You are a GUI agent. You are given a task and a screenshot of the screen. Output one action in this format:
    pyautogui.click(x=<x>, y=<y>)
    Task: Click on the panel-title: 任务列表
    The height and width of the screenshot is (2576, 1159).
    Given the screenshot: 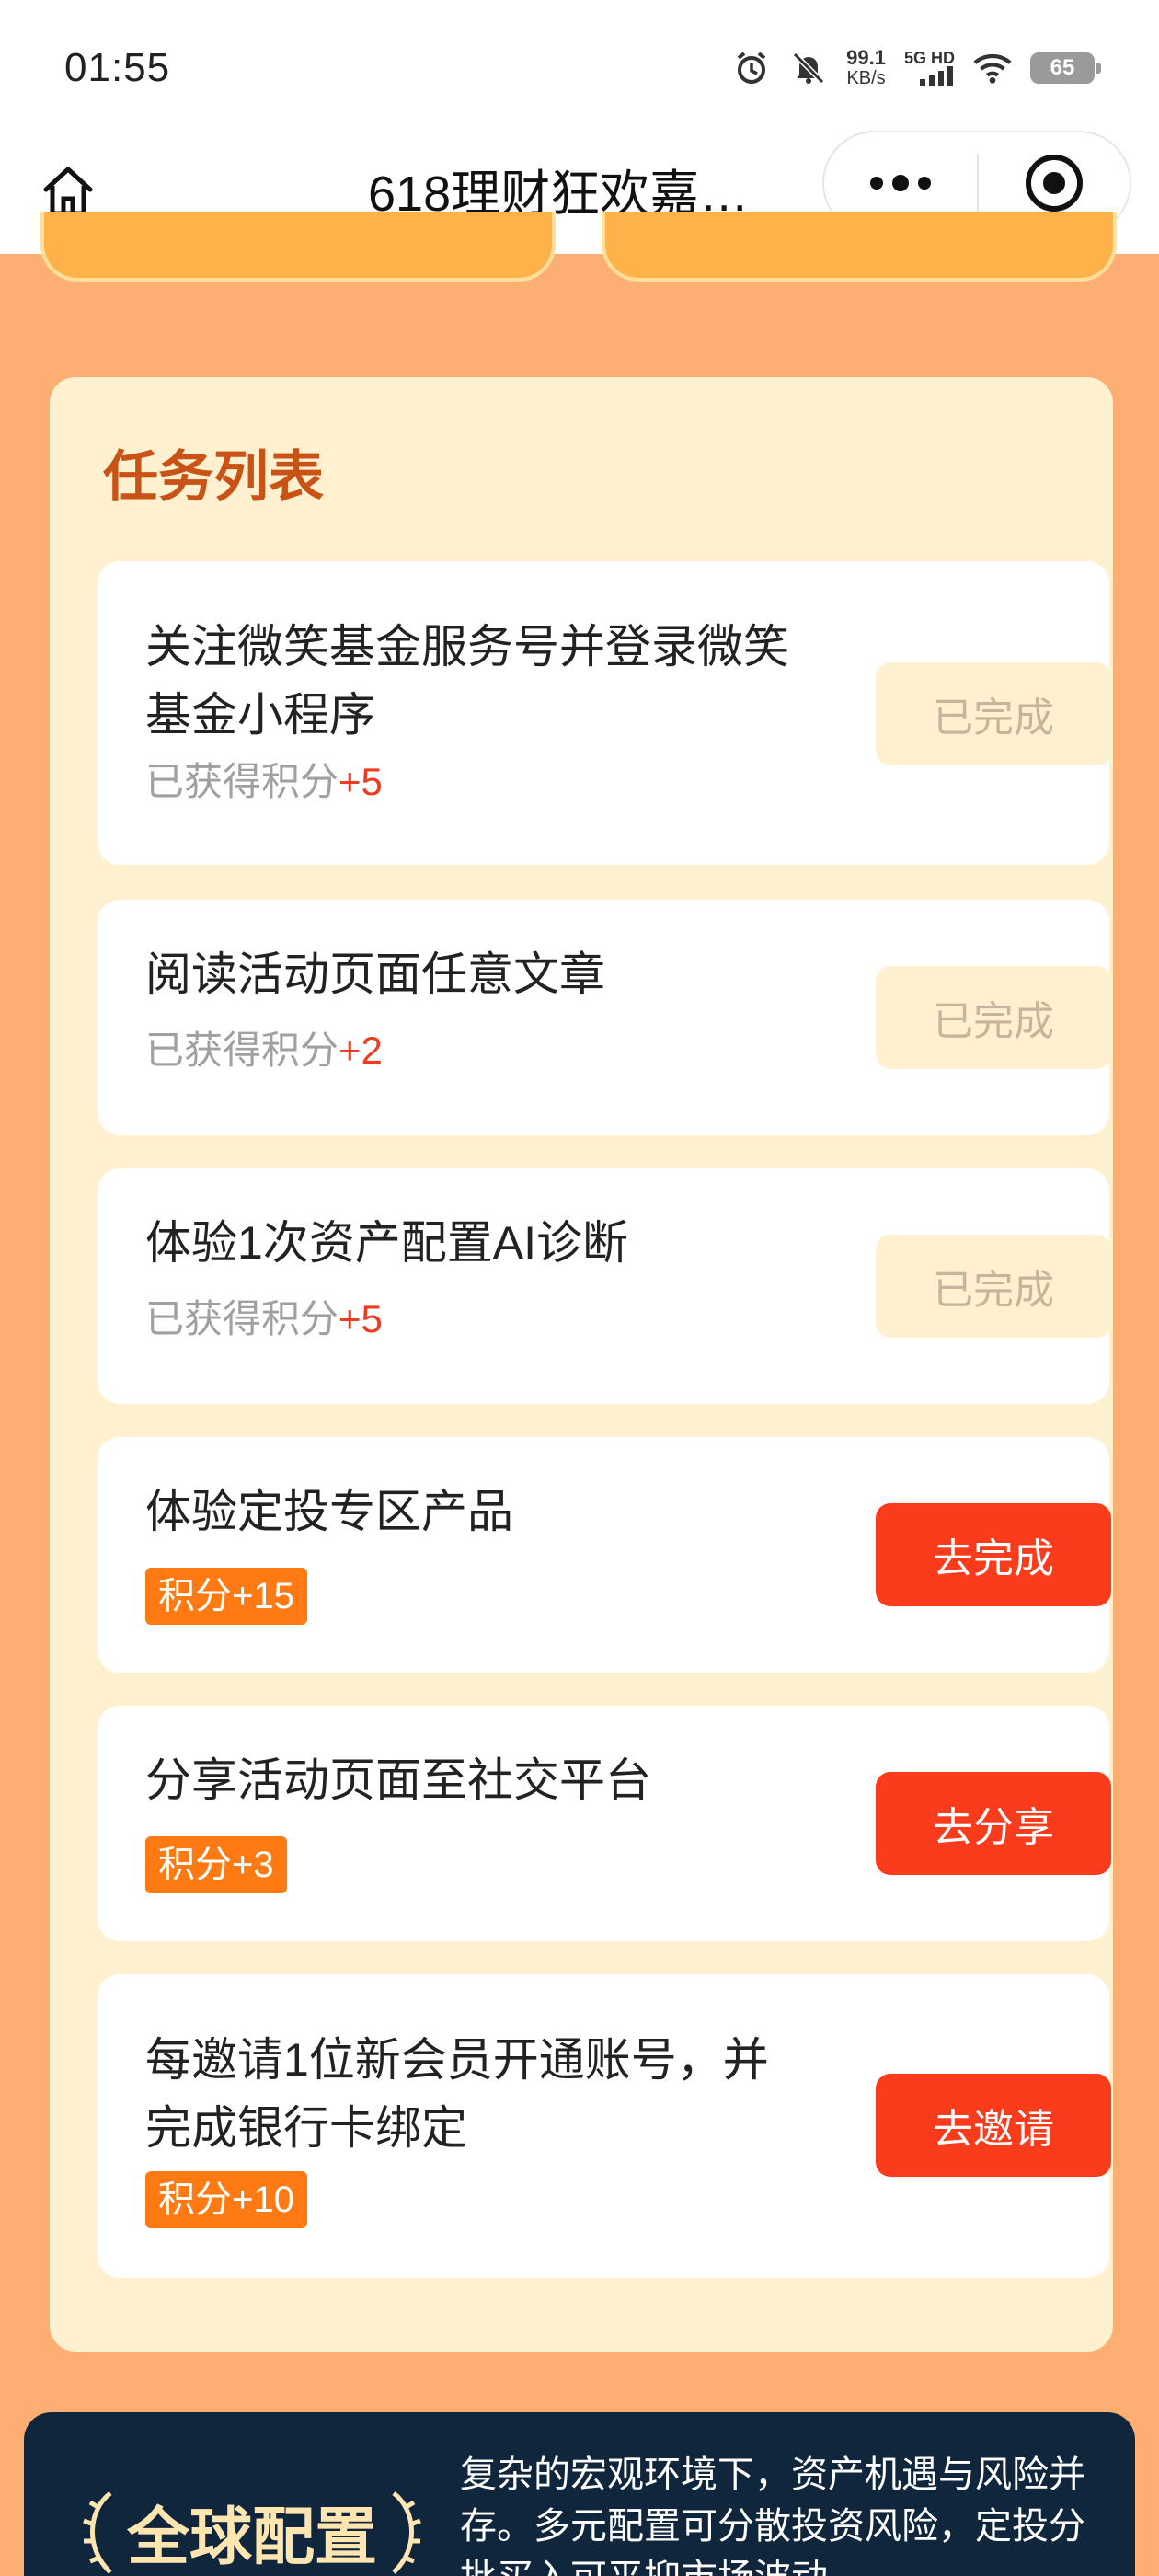 What is the action you would take?
    pyautogui.click(x=213, y=477)
    